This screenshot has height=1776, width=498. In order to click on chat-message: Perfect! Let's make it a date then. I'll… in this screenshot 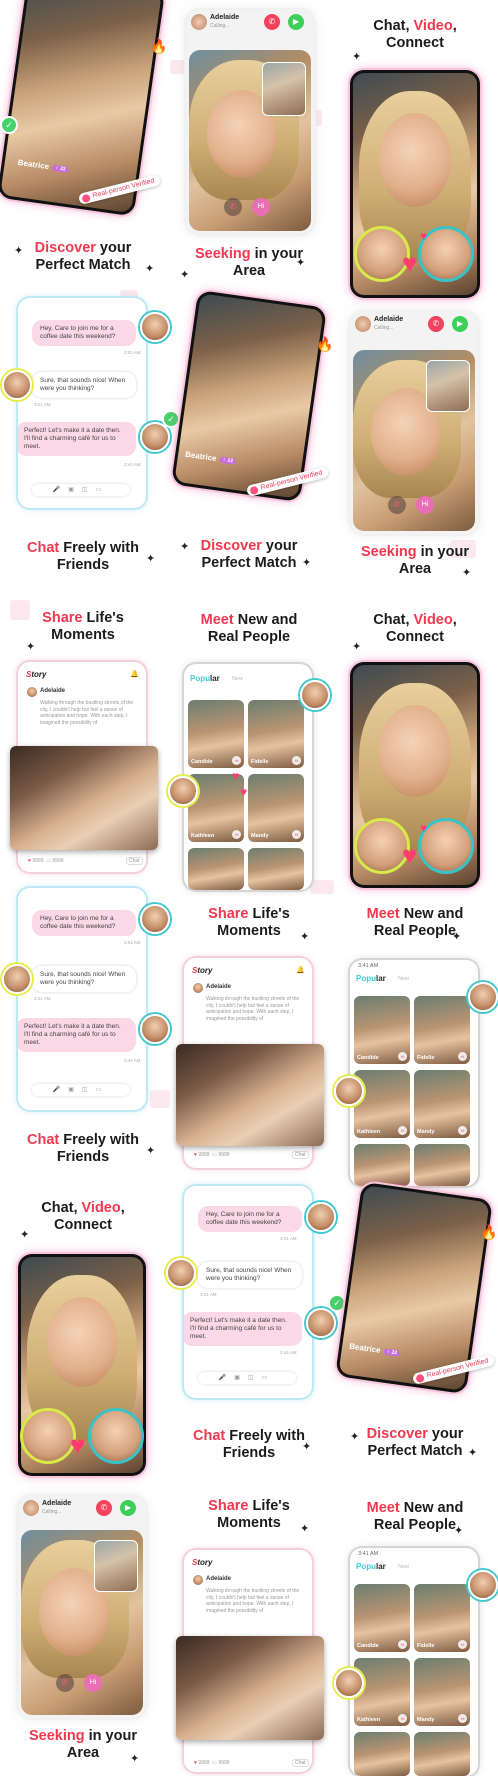, I will do `click(243, 1329)`.